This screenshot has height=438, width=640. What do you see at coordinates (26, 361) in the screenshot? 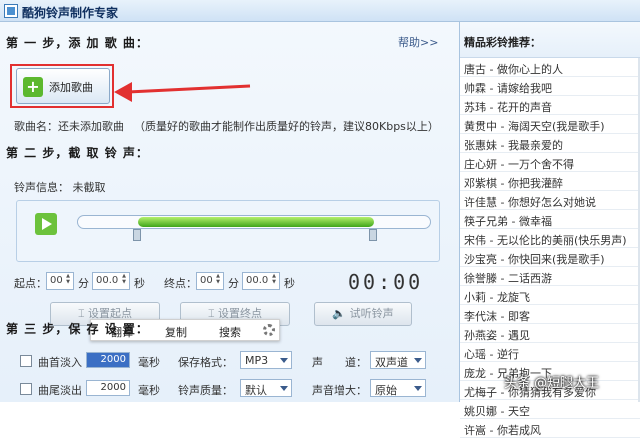
I see `fade-in-checkbox` at bounding box center [26, 361].